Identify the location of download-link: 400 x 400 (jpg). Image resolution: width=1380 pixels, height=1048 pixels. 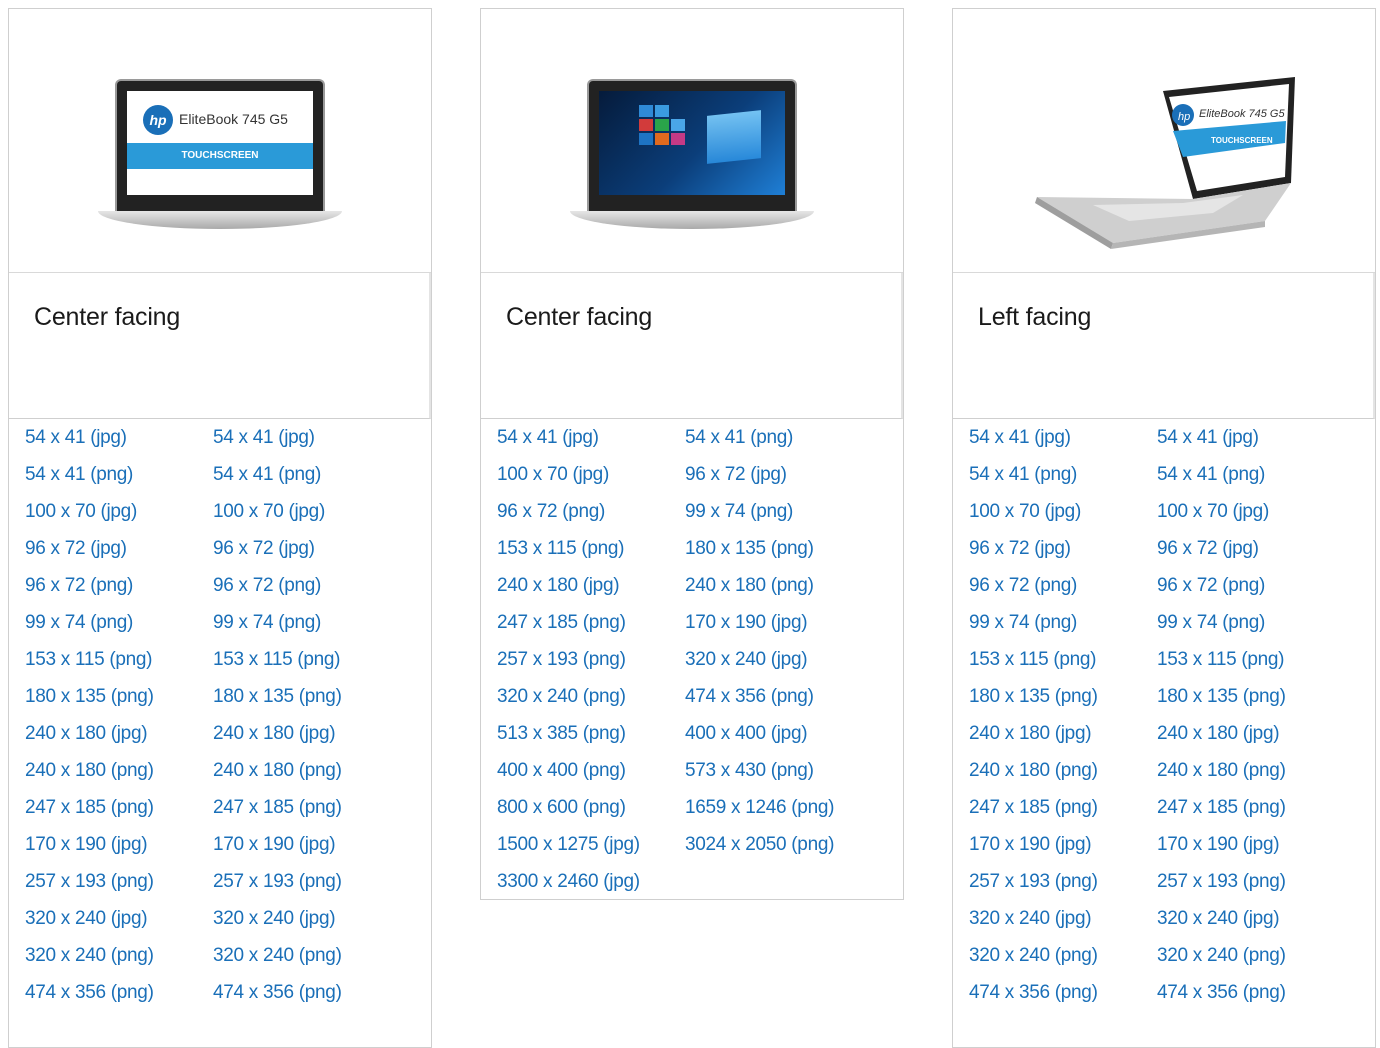
(746, 734).